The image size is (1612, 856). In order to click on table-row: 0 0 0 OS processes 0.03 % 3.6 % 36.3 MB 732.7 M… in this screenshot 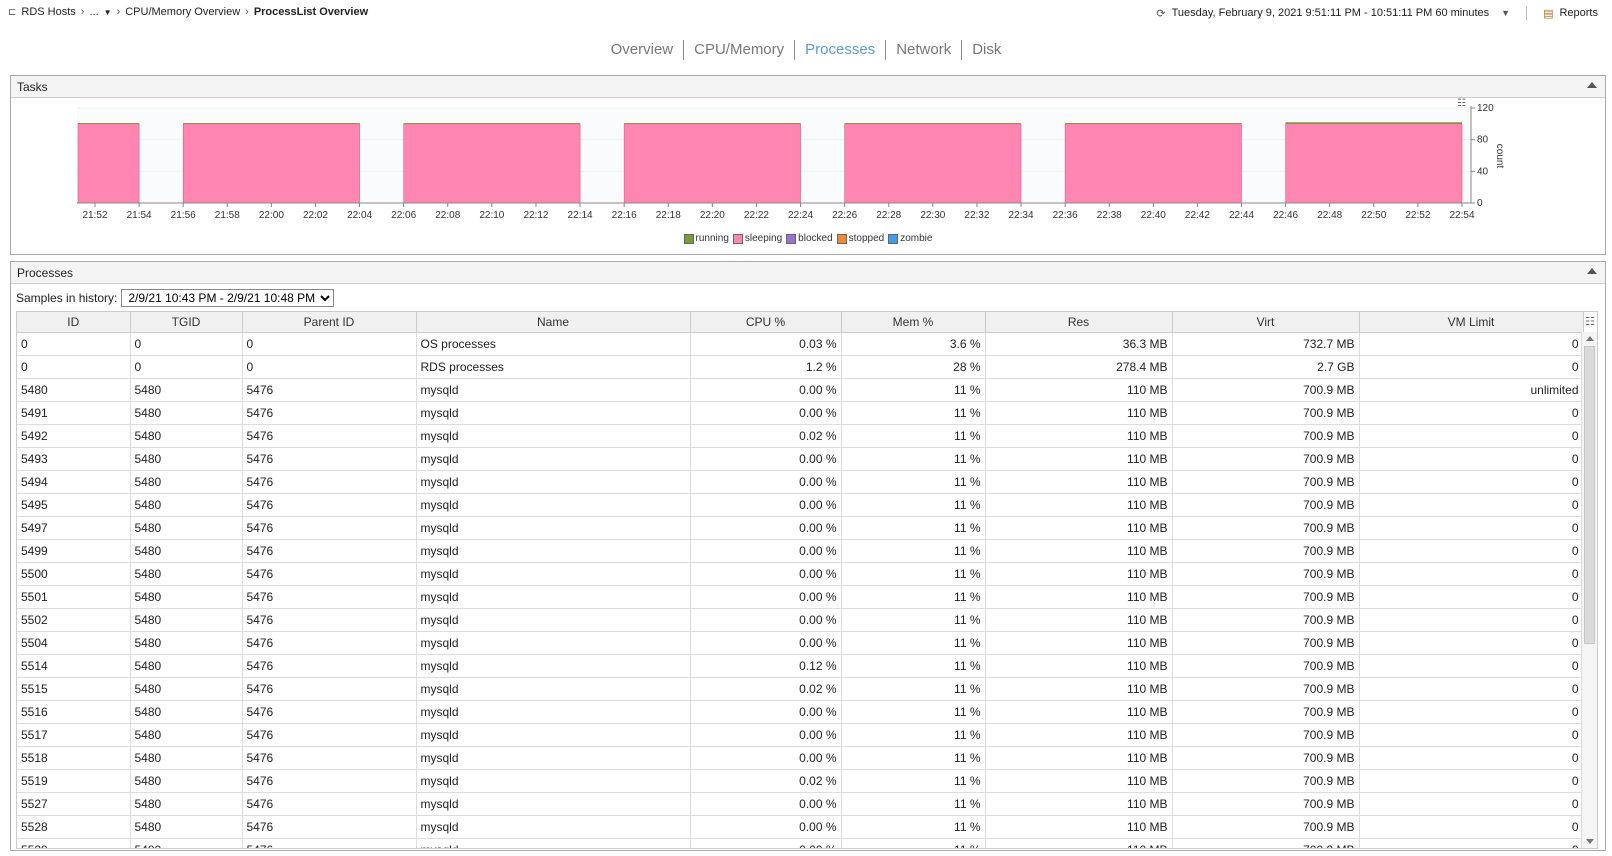, I will do `click(800, 344)`.